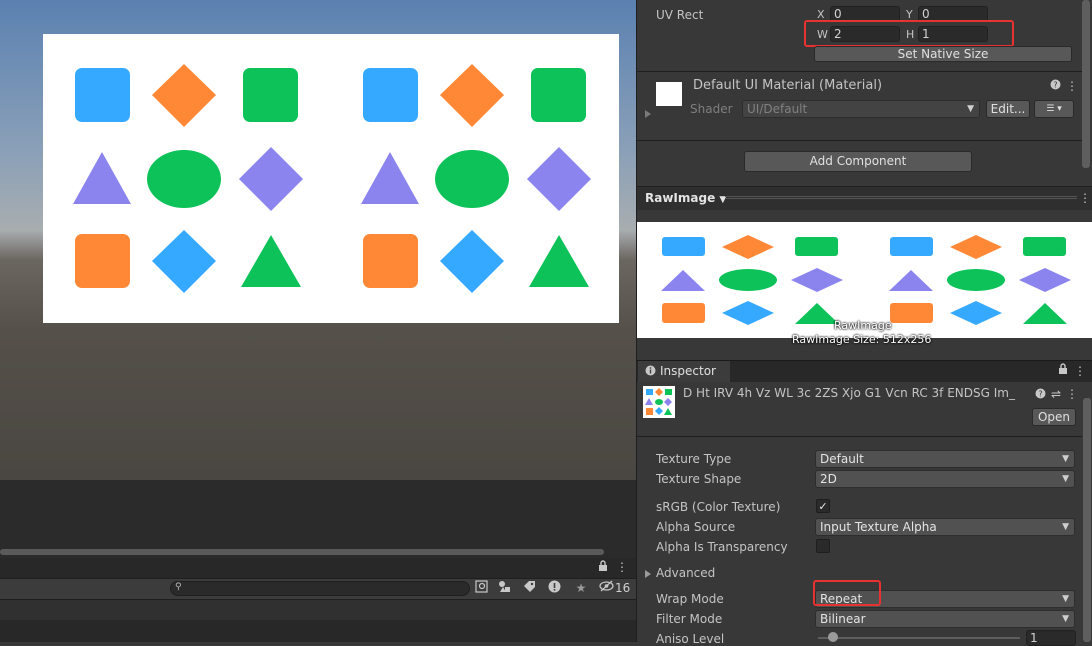  I want to click on aniso-slider-thumb, so click(833, 637).